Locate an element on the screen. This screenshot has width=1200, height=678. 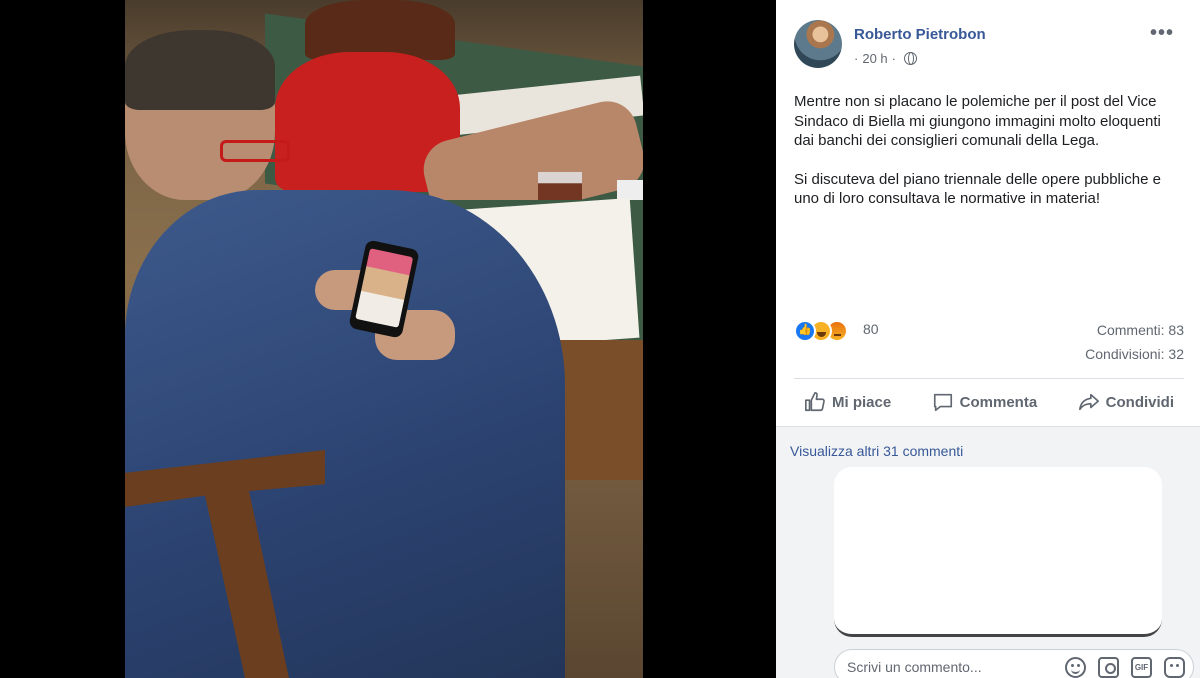
emoji-icon is located at coordinates (1075, 667).